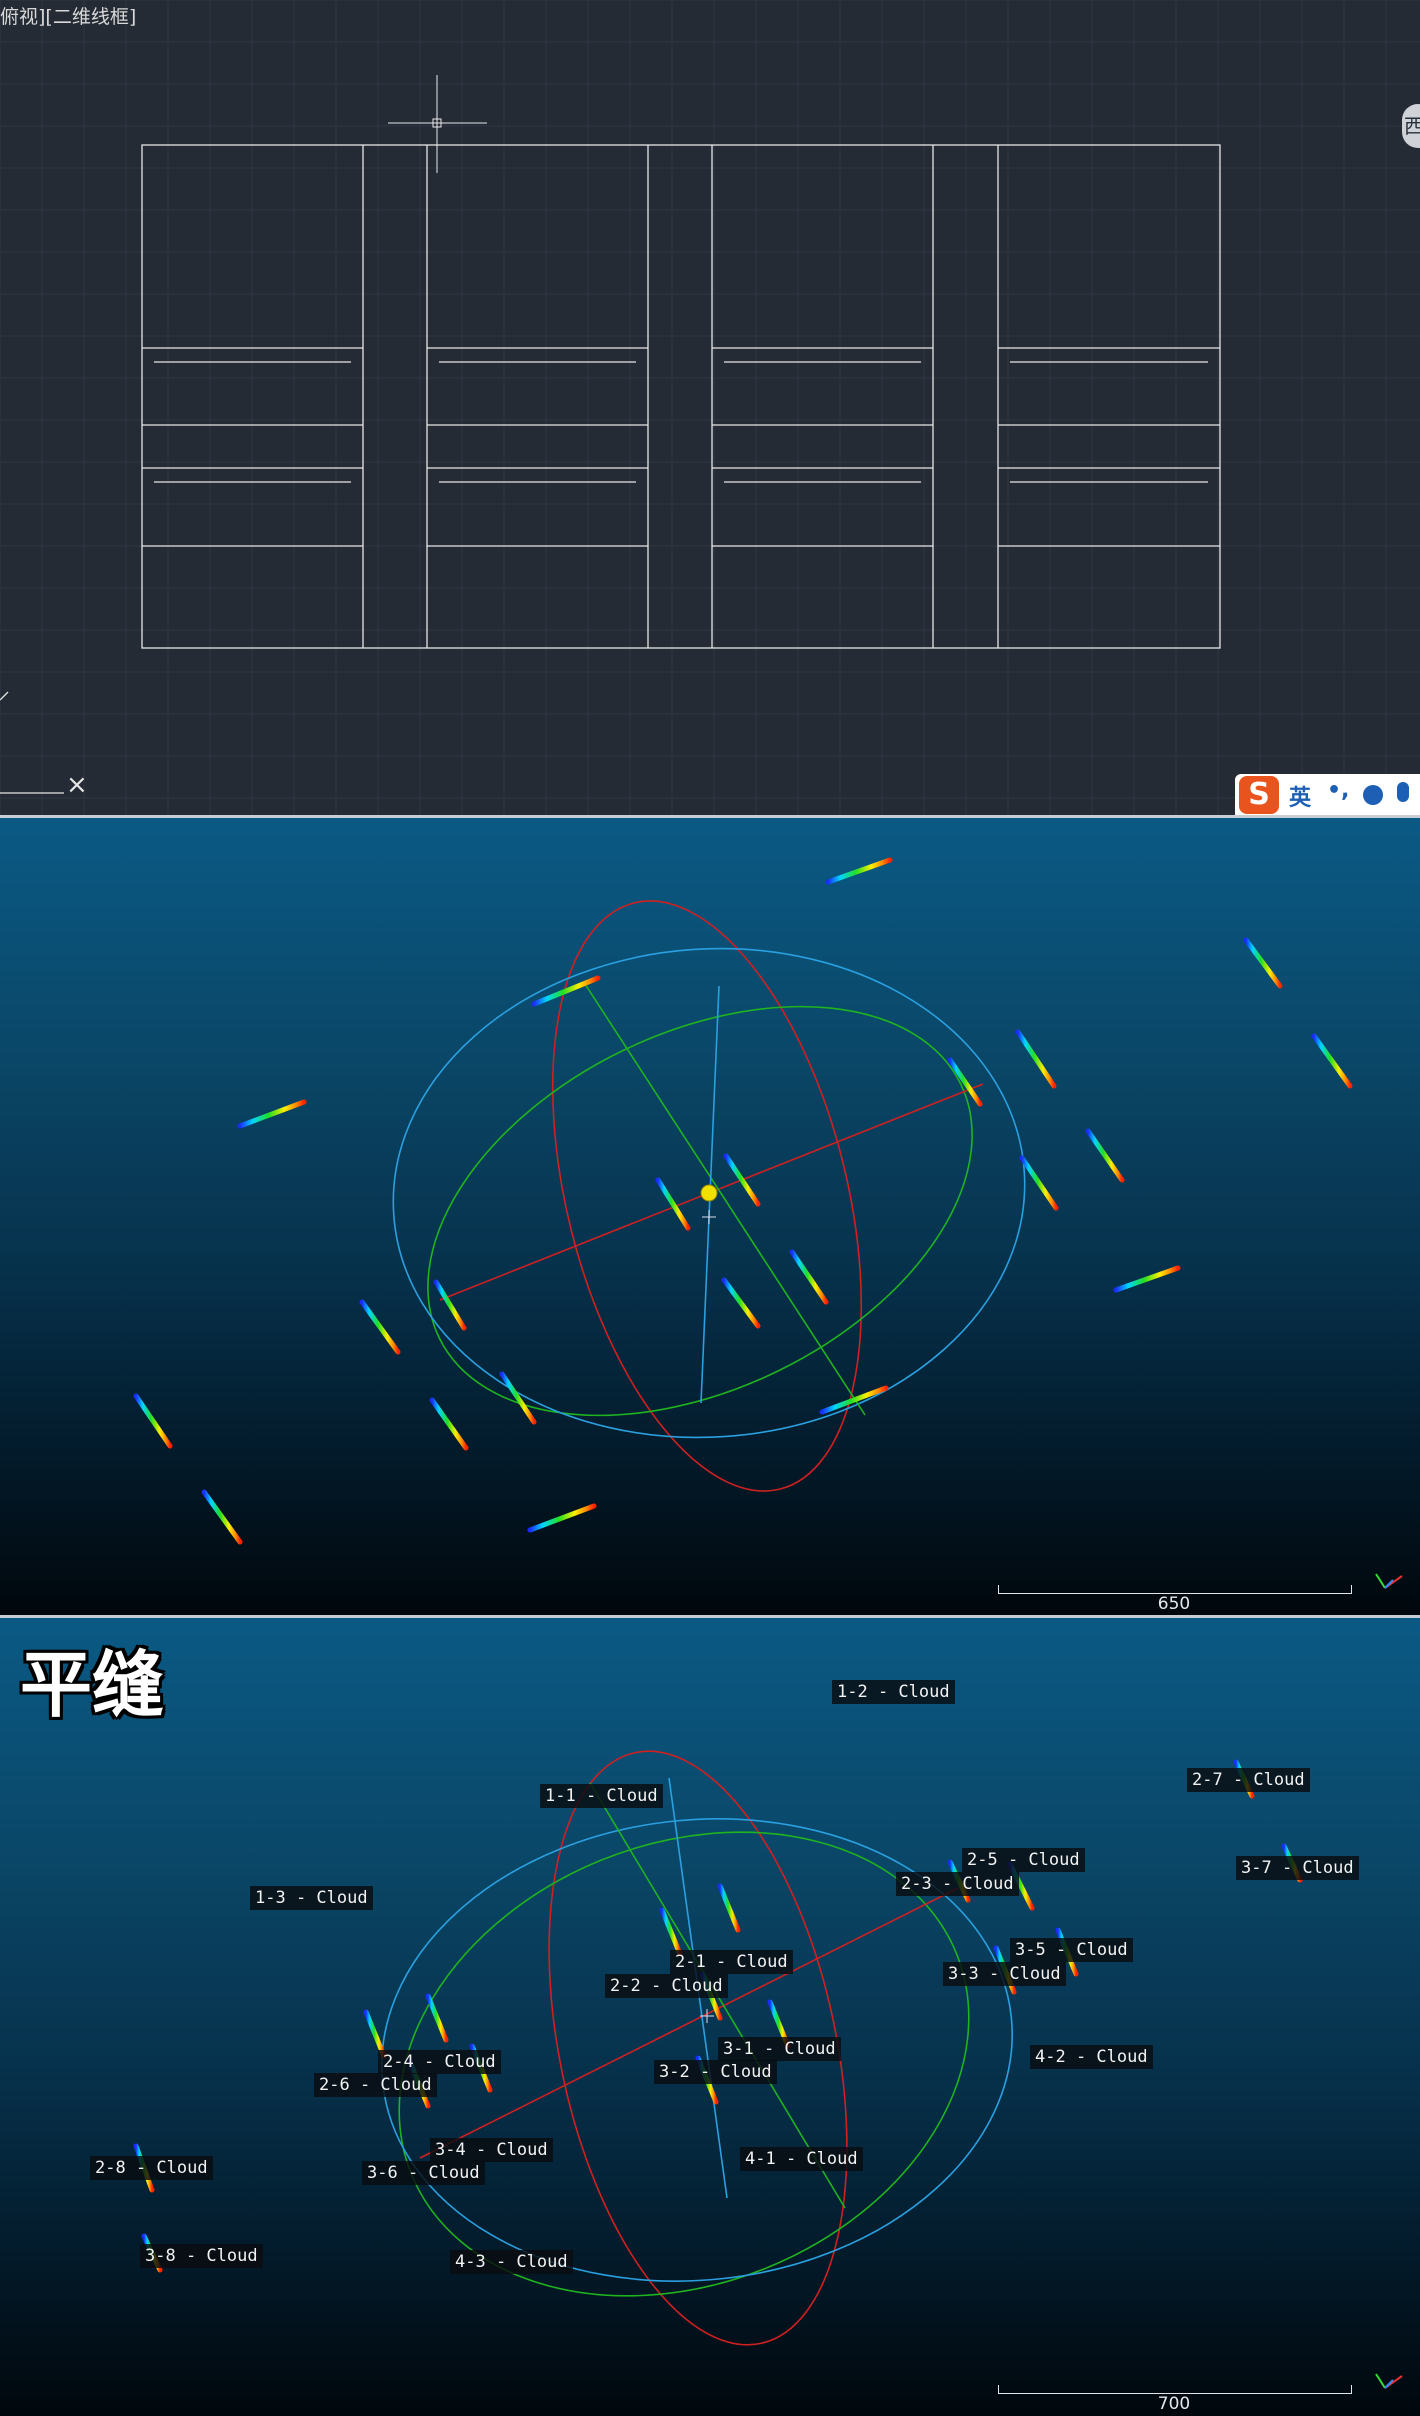 The width and height of the screenshot is (1420, 2416). Describe the element at coordinates (957, 1884) in the screenshot. I see `cloud-label: 2-3 - Cloud` at that location.